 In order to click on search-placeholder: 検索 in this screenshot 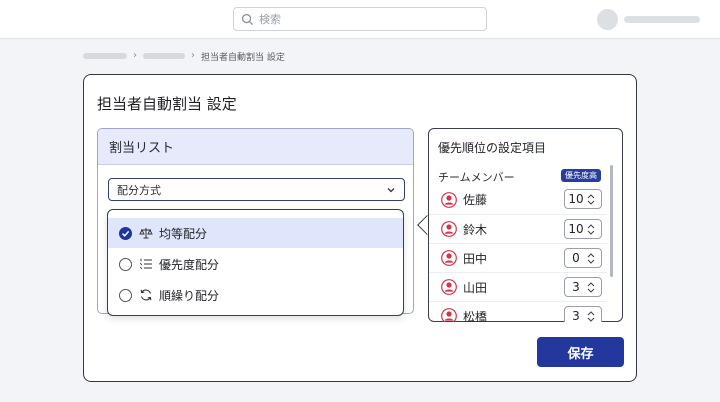, I will do `click(270, 19)`.